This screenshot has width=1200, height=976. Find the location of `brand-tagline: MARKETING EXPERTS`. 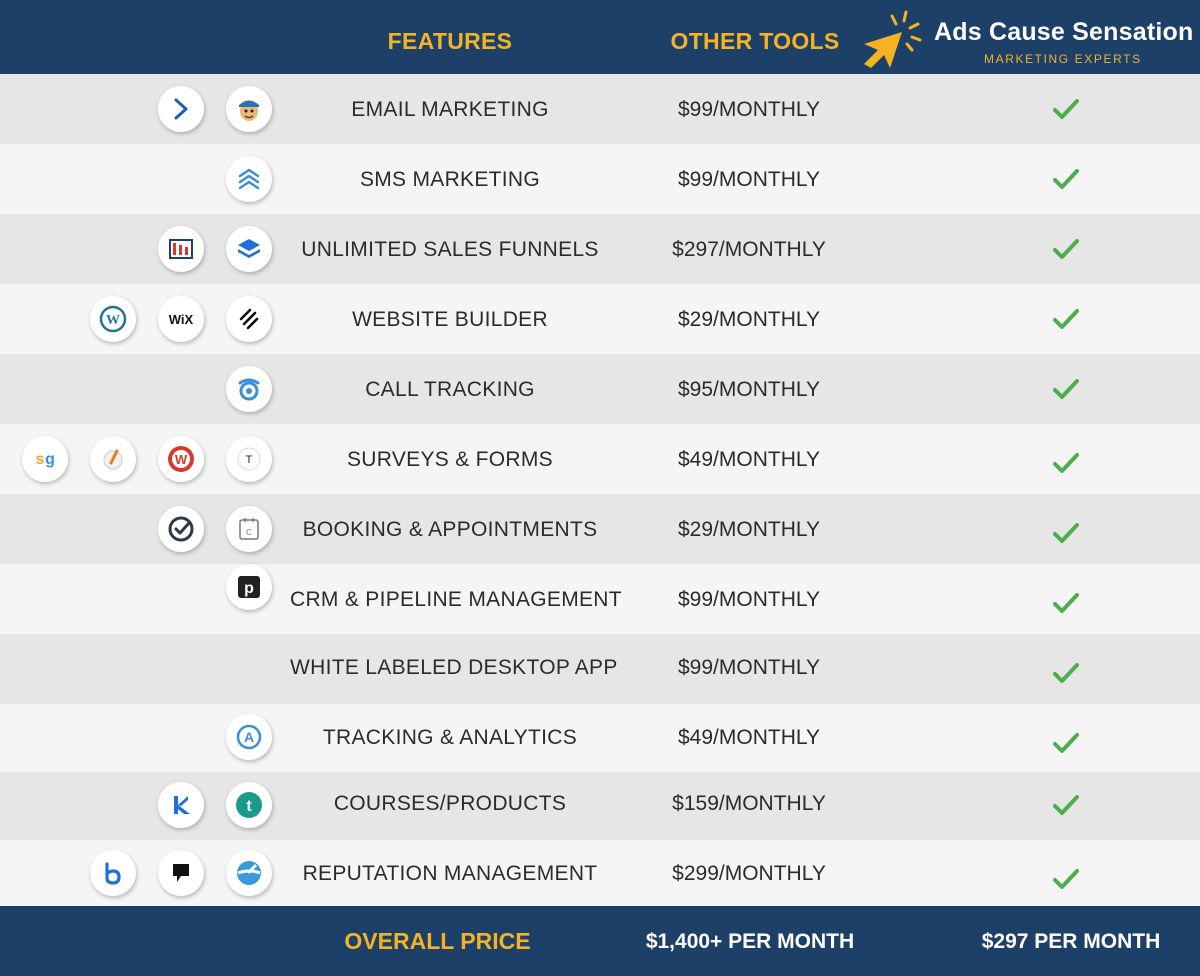

brand-tagline: MARKETING EXPERTS is located at coordinates (1063, 59).